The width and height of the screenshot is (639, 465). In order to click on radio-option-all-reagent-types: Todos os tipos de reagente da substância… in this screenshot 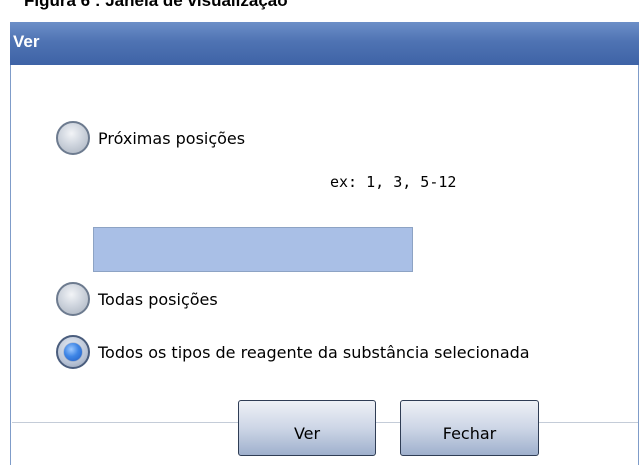, I will do `click(293, 352)`.